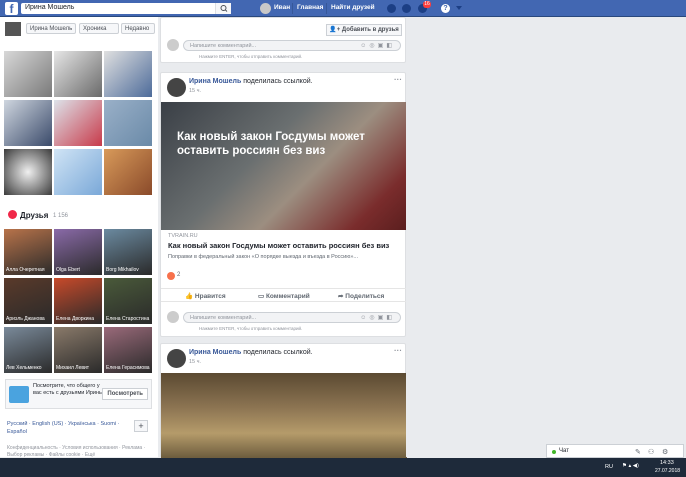 Image resolution: width=686 pixels, height=477 pixels. What do you see at coordinates (34, 215) in the screenshot?
I see `friends-title: Друзья` at bounding box center [34, 215].